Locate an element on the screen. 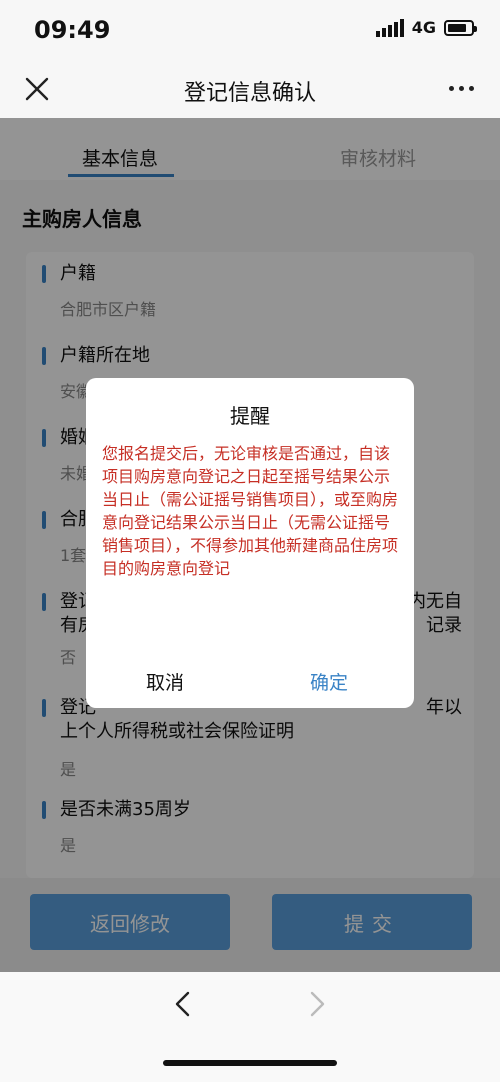  status-bar: 09:49 4G is located at coordinates (250, 30).